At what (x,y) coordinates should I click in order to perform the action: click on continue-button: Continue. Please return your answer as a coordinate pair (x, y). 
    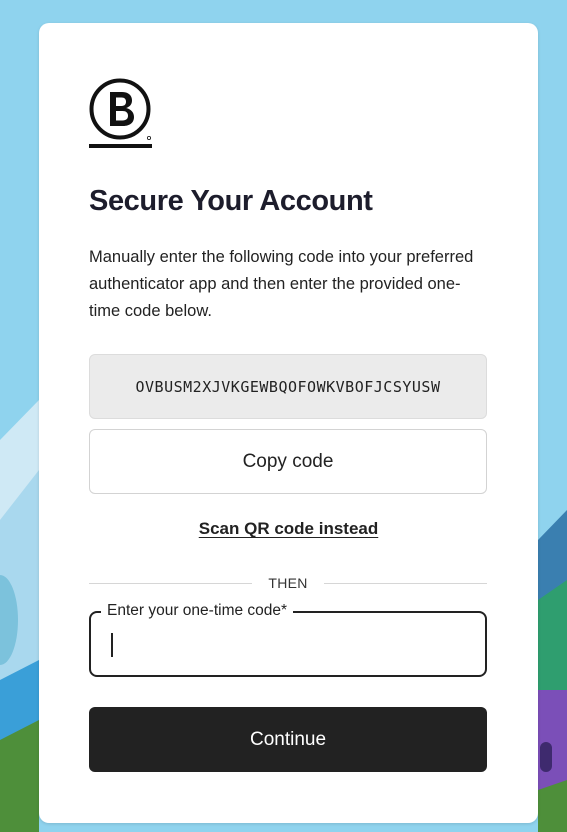
    Looking at the image, I should click on (288, 739).